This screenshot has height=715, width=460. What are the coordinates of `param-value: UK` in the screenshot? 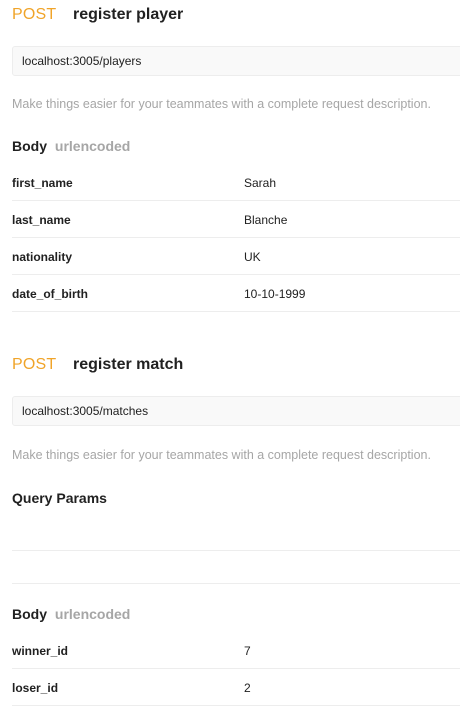 It's located at (252, 257).